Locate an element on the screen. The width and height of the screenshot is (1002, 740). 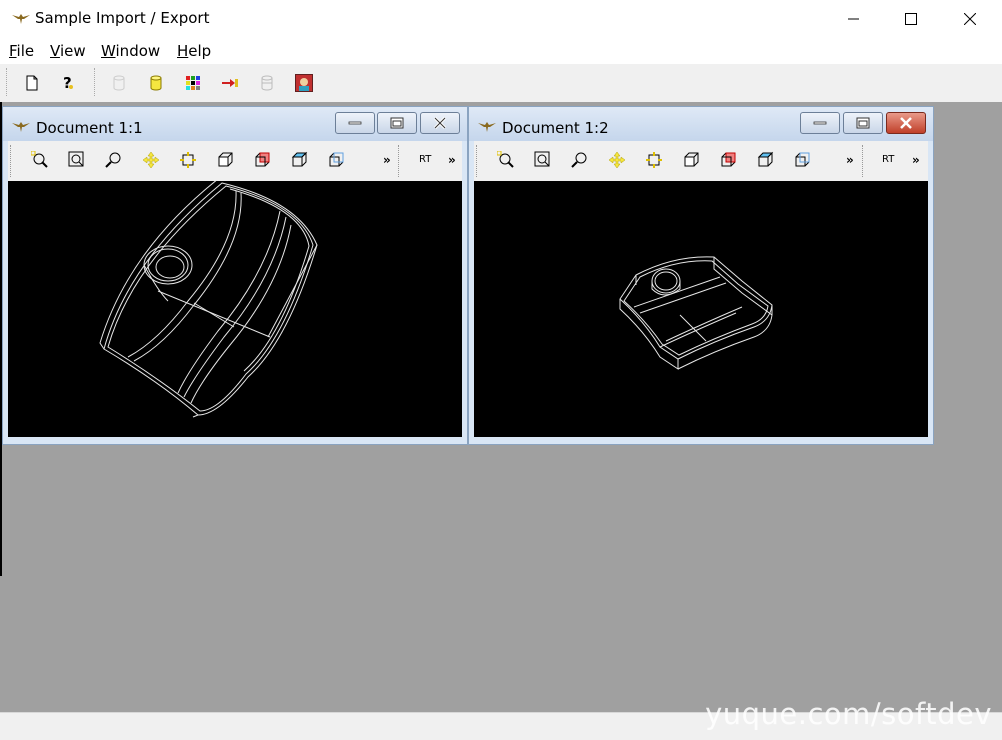
restore-icon is located at coordinates (863, 123).